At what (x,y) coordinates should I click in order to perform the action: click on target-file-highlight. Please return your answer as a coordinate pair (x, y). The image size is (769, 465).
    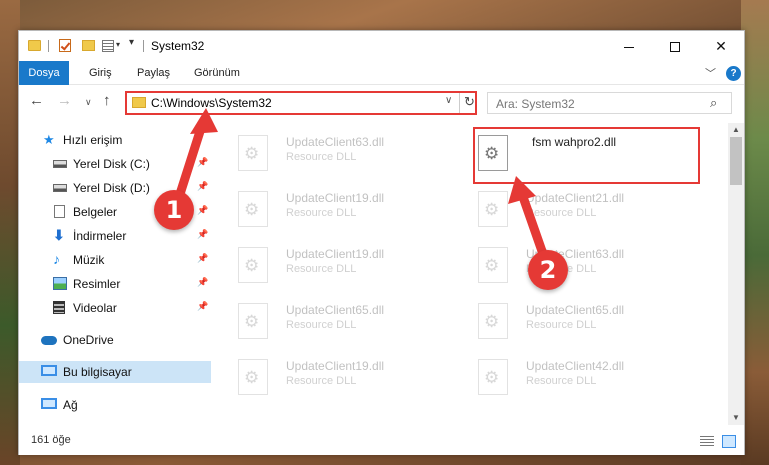
    Looking at the image, I should click on (586, 155).